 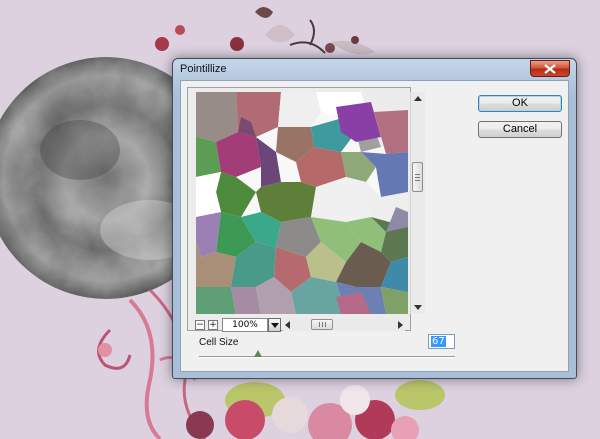 What do you see at coordinates (417, 203) in the screenshot?
I see `preview-vertical-scrollbar` at bounding box center [417, 203].